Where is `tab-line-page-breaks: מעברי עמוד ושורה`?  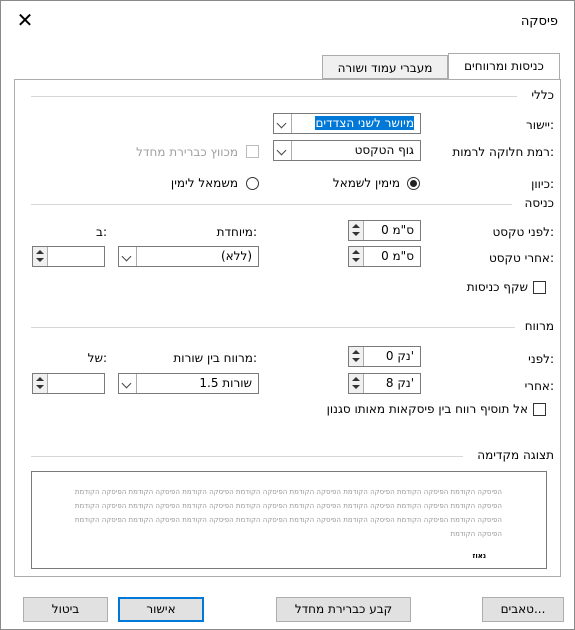 tab-line-page-breaks: מעברי עמוד ושורה is located at coordinates (385, 67).